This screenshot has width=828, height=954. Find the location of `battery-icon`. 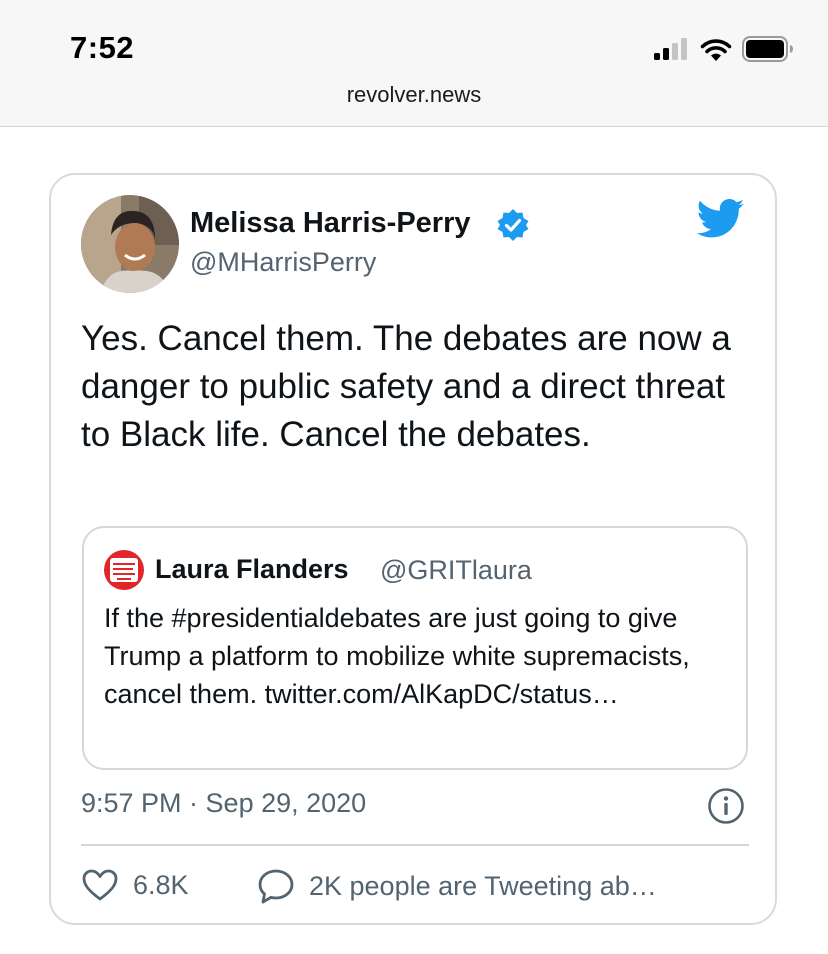

battery-icon is located at coordinates (767, 49).